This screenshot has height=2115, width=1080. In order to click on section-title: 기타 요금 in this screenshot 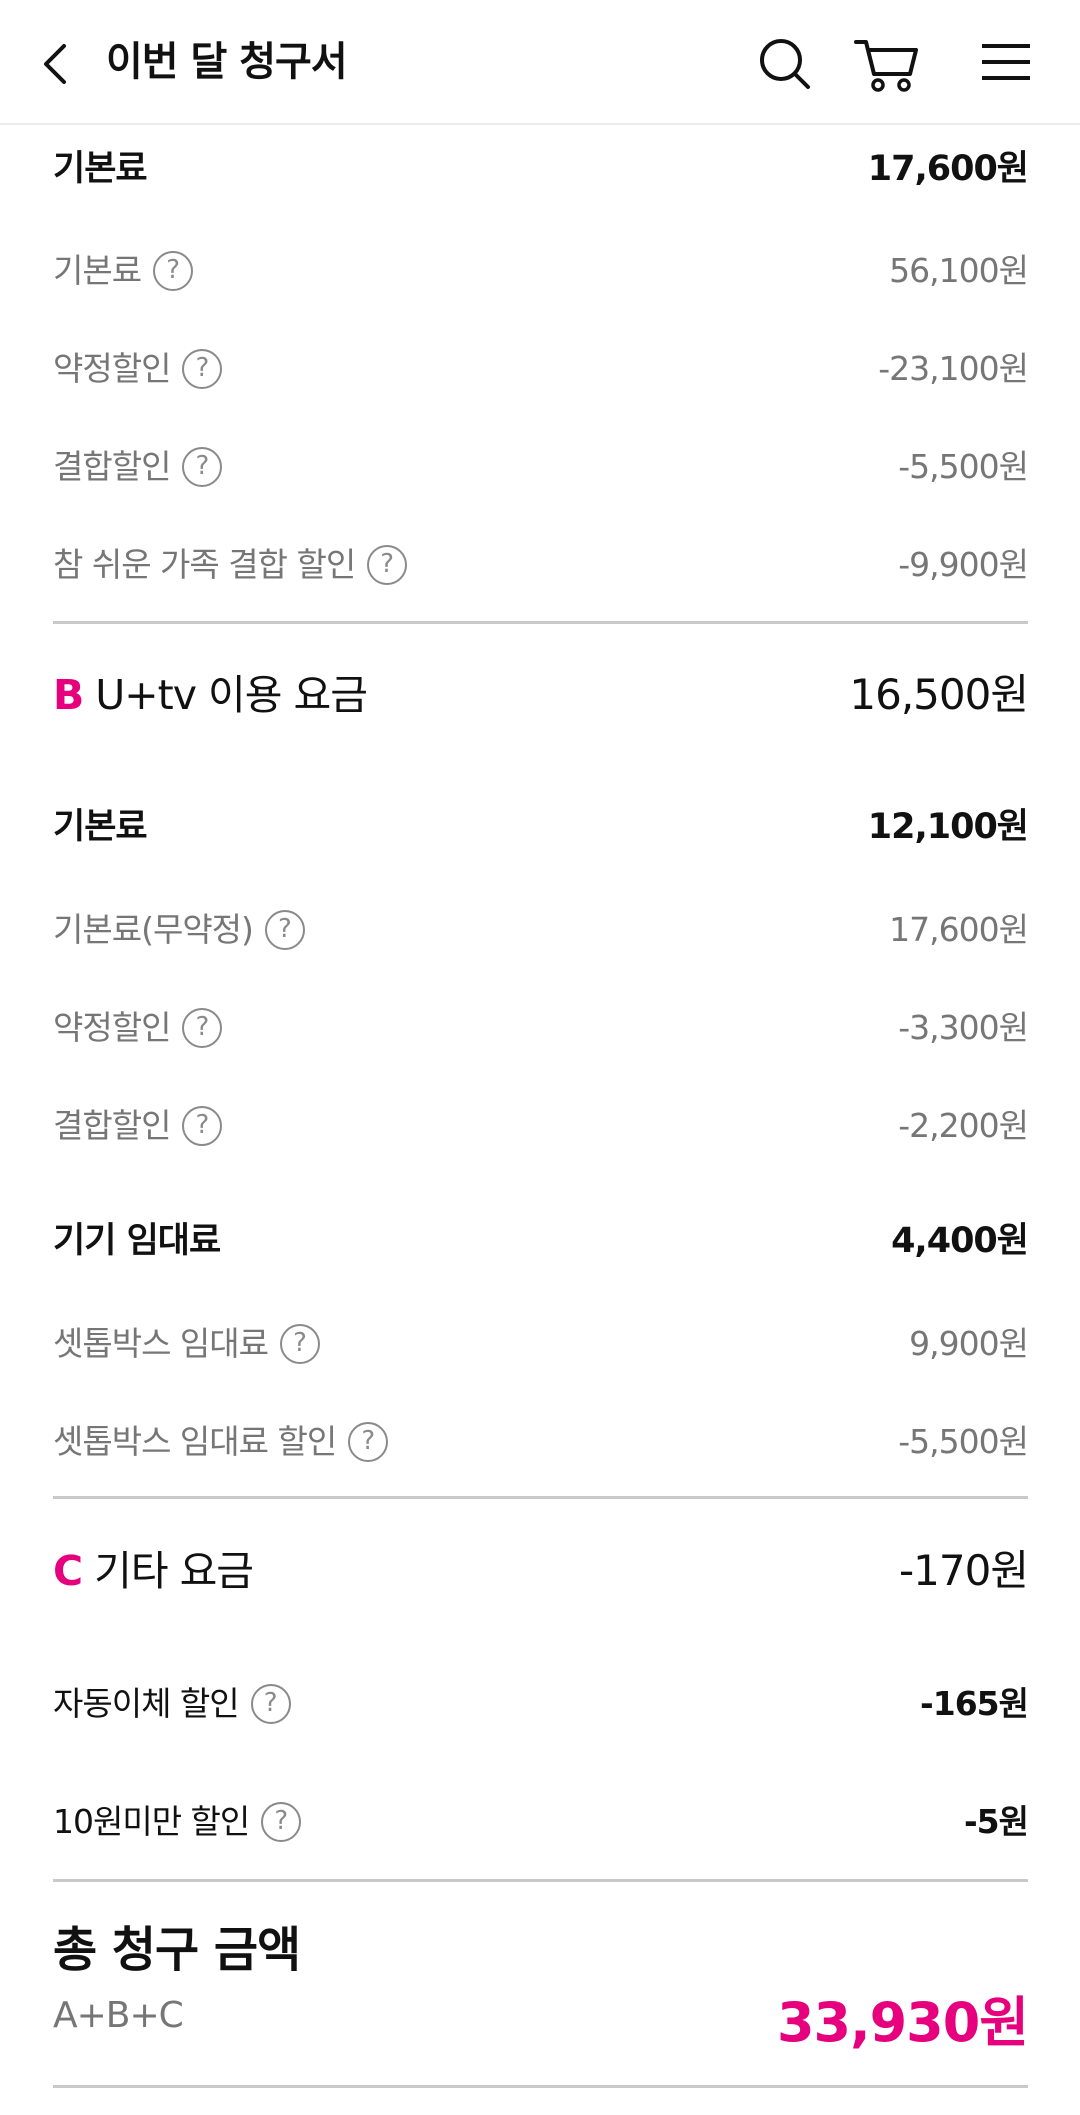, I will do `click(174, 1571)`.